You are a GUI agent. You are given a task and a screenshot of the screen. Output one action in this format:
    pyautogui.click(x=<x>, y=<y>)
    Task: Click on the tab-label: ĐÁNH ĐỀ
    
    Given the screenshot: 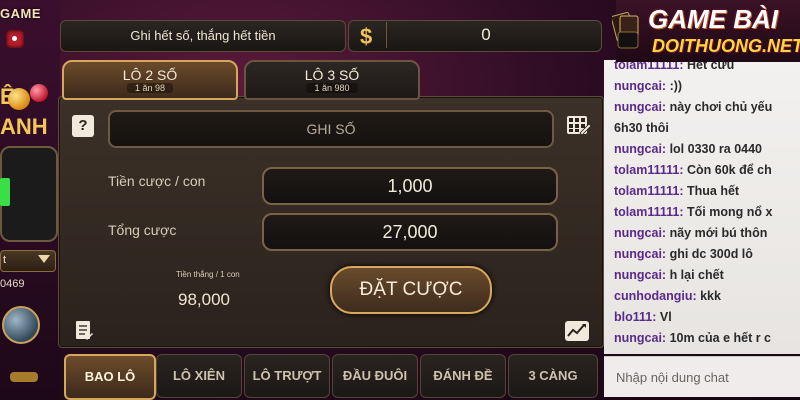 What is the action you would take?
    pyautogui.click(x=463, y=375)
    